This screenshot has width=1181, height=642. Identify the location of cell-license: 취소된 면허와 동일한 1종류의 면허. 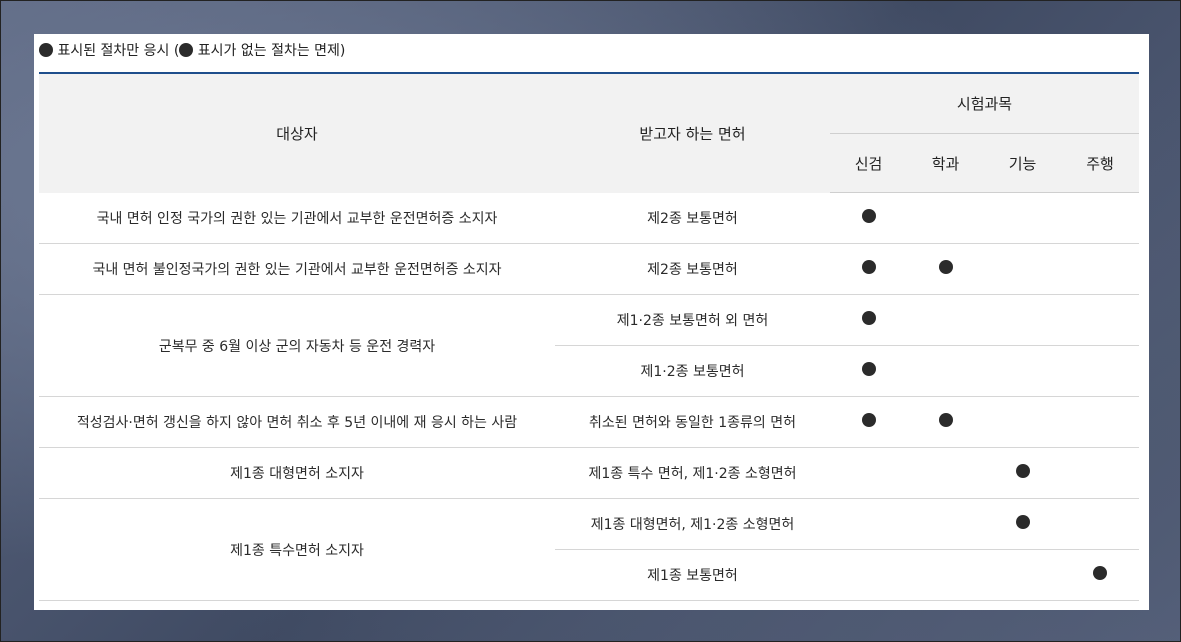
(692, 422).